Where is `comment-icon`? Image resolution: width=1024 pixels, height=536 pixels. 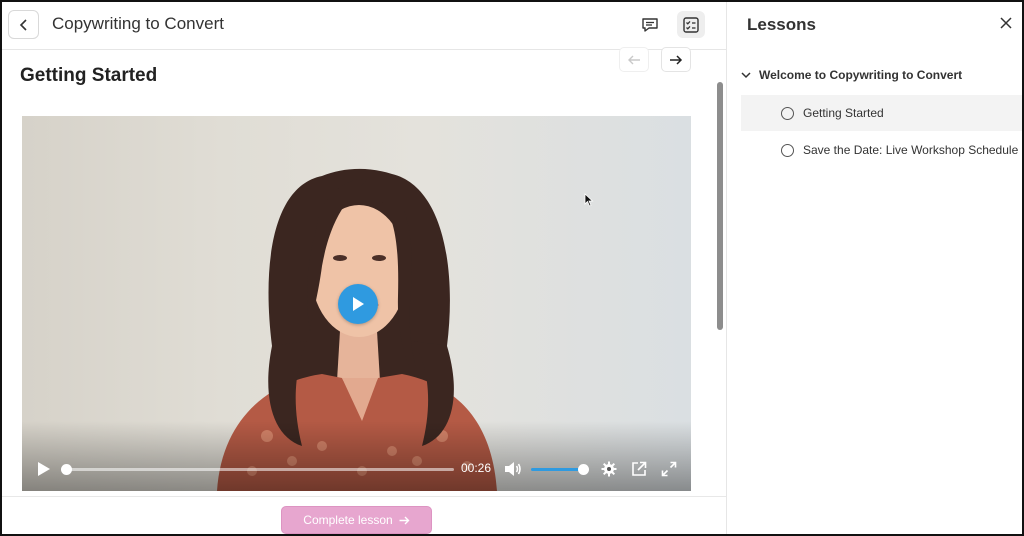
comment-icon is located at coordinates (650, 24).